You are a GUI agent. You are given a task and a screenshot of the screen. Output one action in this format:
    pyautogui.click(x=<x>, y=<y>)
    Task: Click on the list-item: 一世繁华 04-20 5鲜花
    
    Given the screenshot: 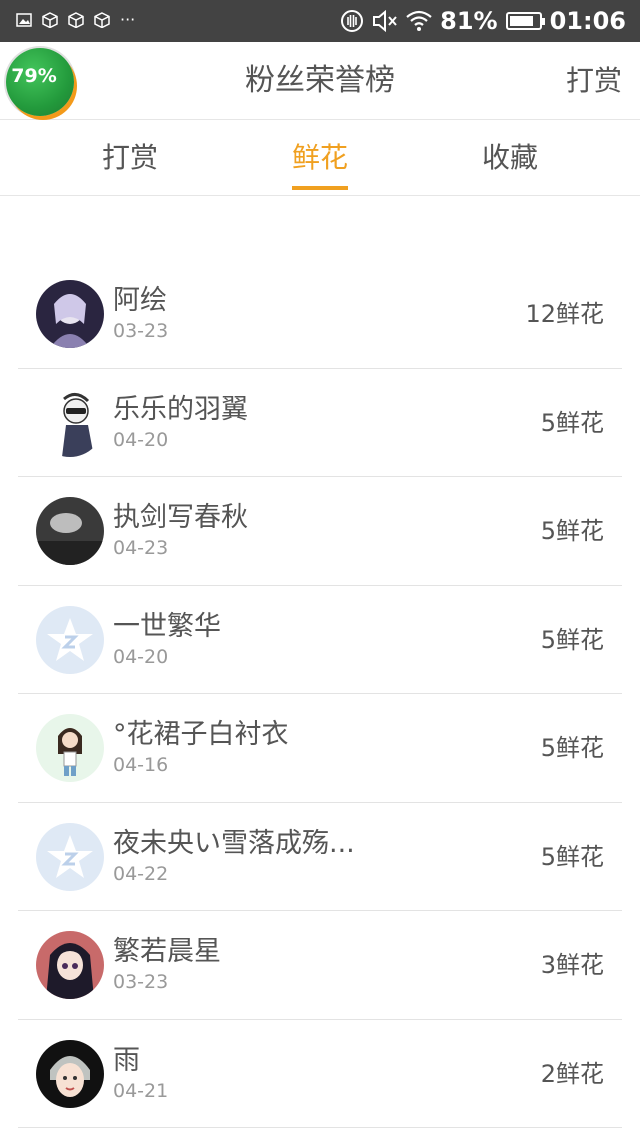 What is the action you would take?
    pyautogui.click(x=320, y=640)
    